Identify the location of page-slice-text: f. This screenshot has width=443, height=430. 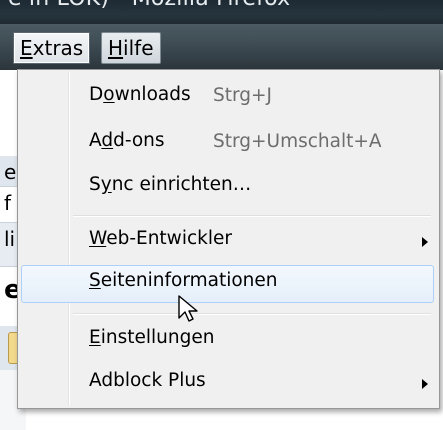
(8, 203).